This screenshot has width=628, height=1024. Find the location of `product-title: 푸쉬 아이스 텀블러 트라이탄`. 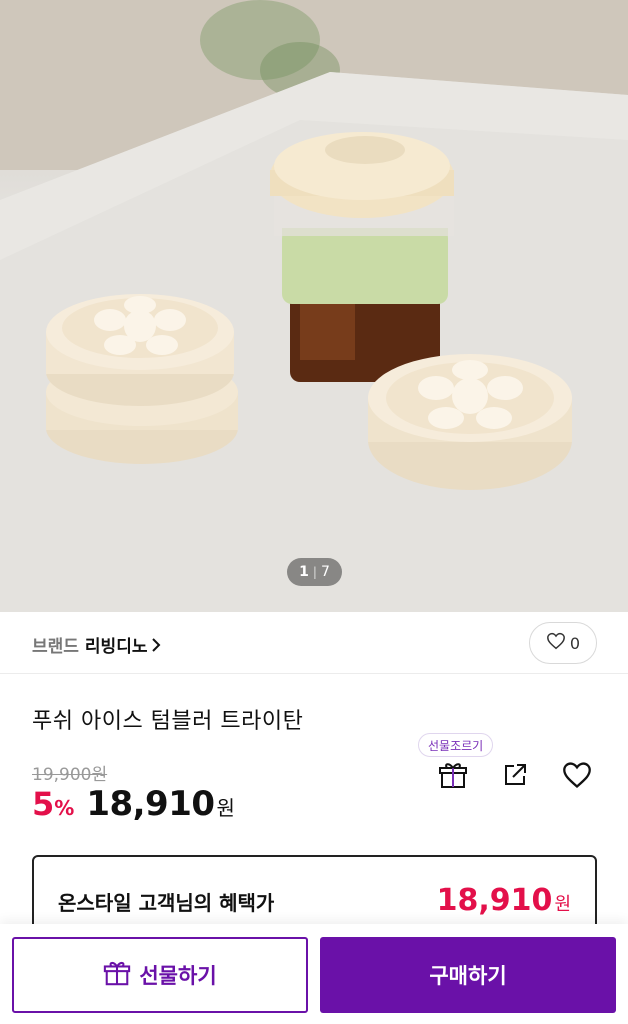

product-title: 푸쉬 아이스 텀블러 트라이탄 is located at coordinates (168, 721).